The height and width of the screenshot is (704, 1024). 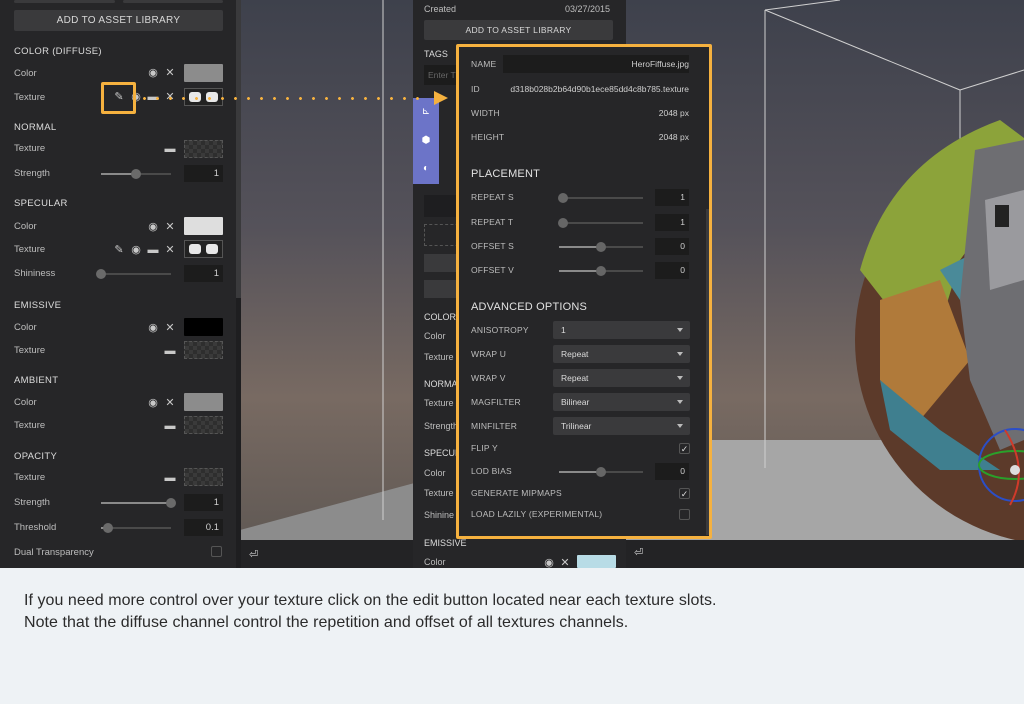 What do you see at coordinates (672, 246) in the screenshot?
I see `offset-s-value: 0` at bounding box center [672, 246].